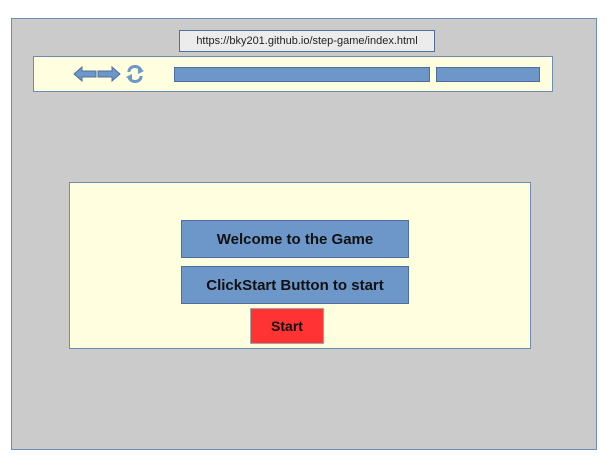 The width and height of the screenshot is (613, 469). Describe the element at coordinates (488, 74) in the screenshot. I see `search-bar` at that location.